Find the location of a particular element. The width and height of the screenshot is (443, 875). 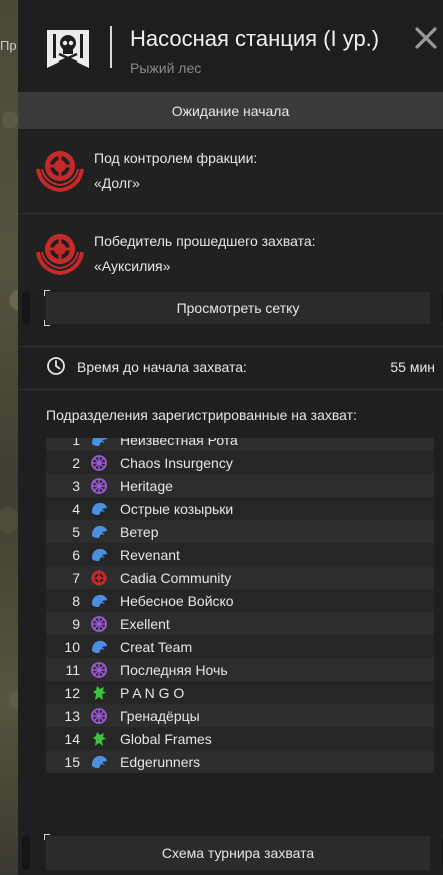

view-grid-label: Просмотреть сетку is located at coordinates (238, 308).